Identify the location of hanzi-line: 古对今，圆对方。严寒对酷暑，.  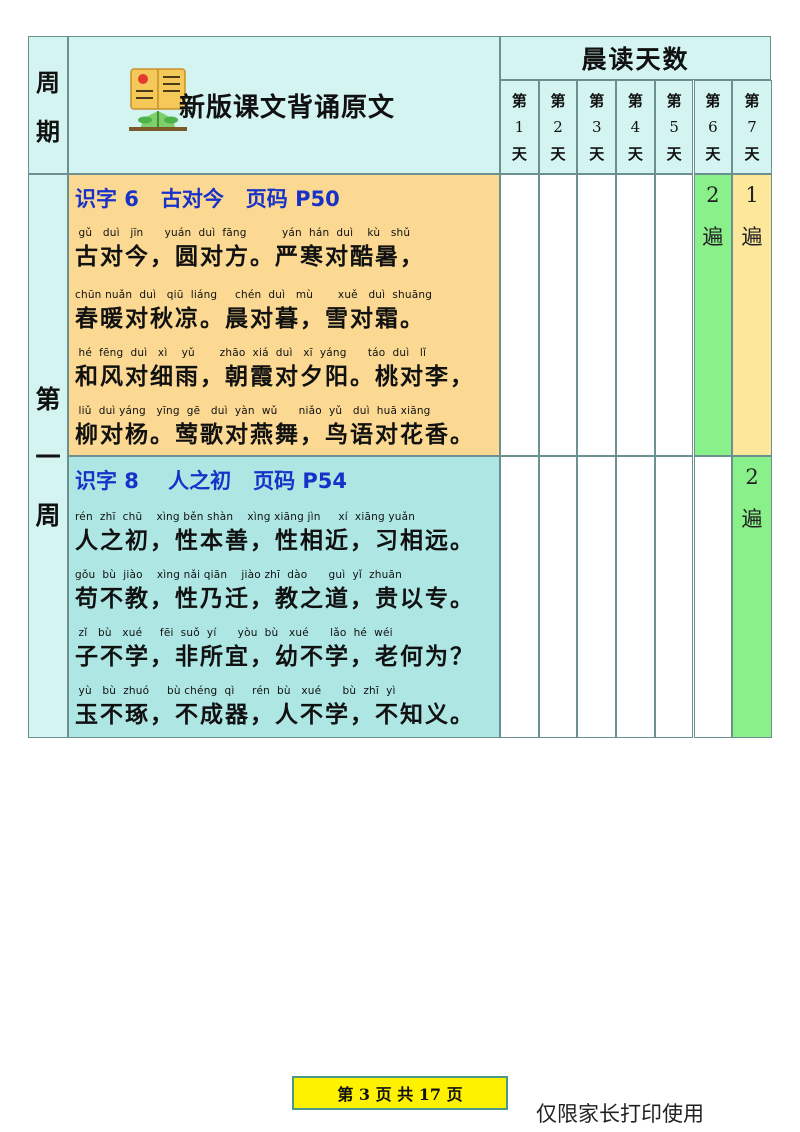
(250, 257).